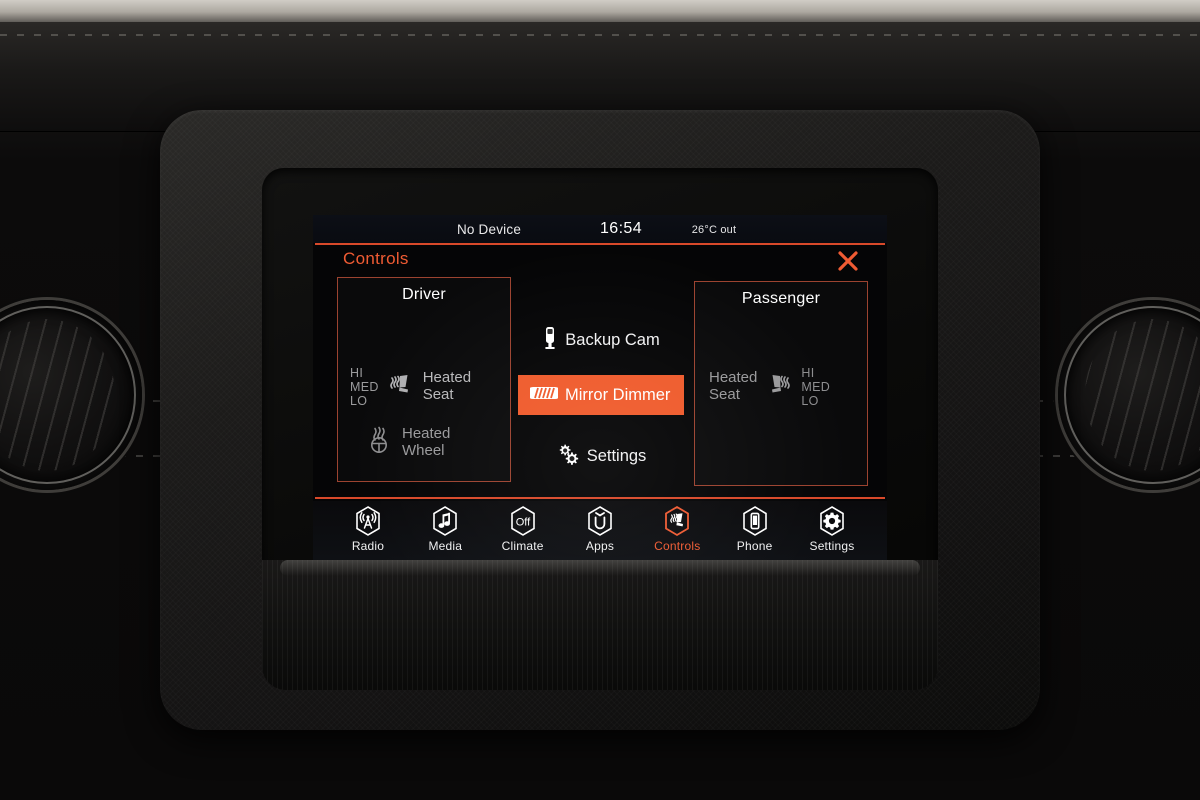 The height and width of the screenshot is (800, 1200). I want to click on close-icon, so click(848, 261).